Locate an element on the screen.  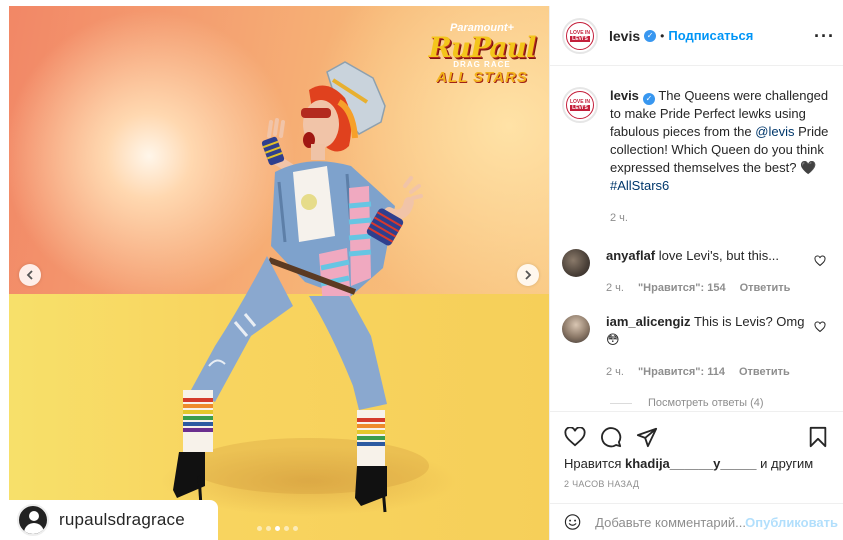
comment-meta: 2 ч. "Нравится": 154 Ответить is located at coordinates (706, 288).